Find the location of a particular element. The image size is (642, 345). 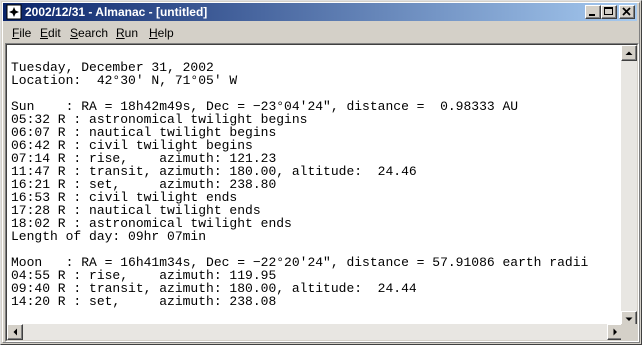

menu-search-mnemonic: S is located at coordinates (74, 33).